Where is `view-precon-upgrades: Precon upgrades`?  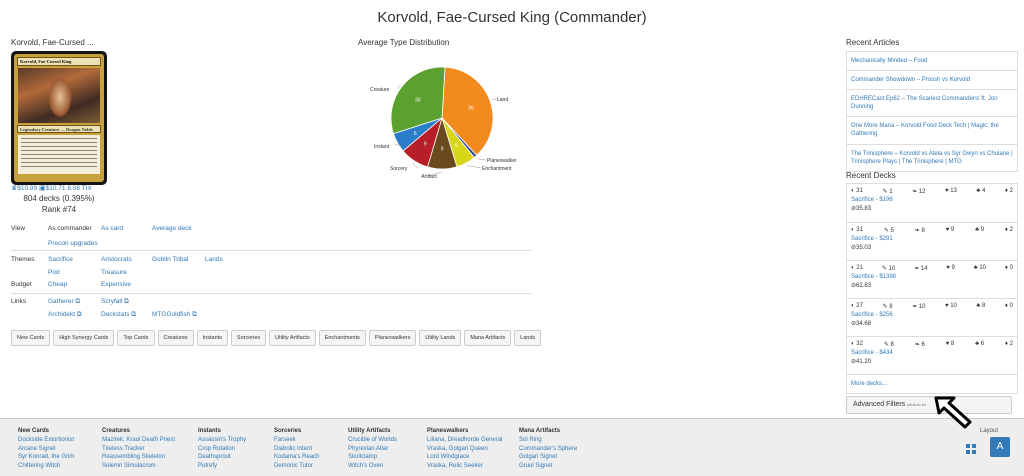
view-precon-upgrades: Precon upgrades is located at coordinates (73, 243).